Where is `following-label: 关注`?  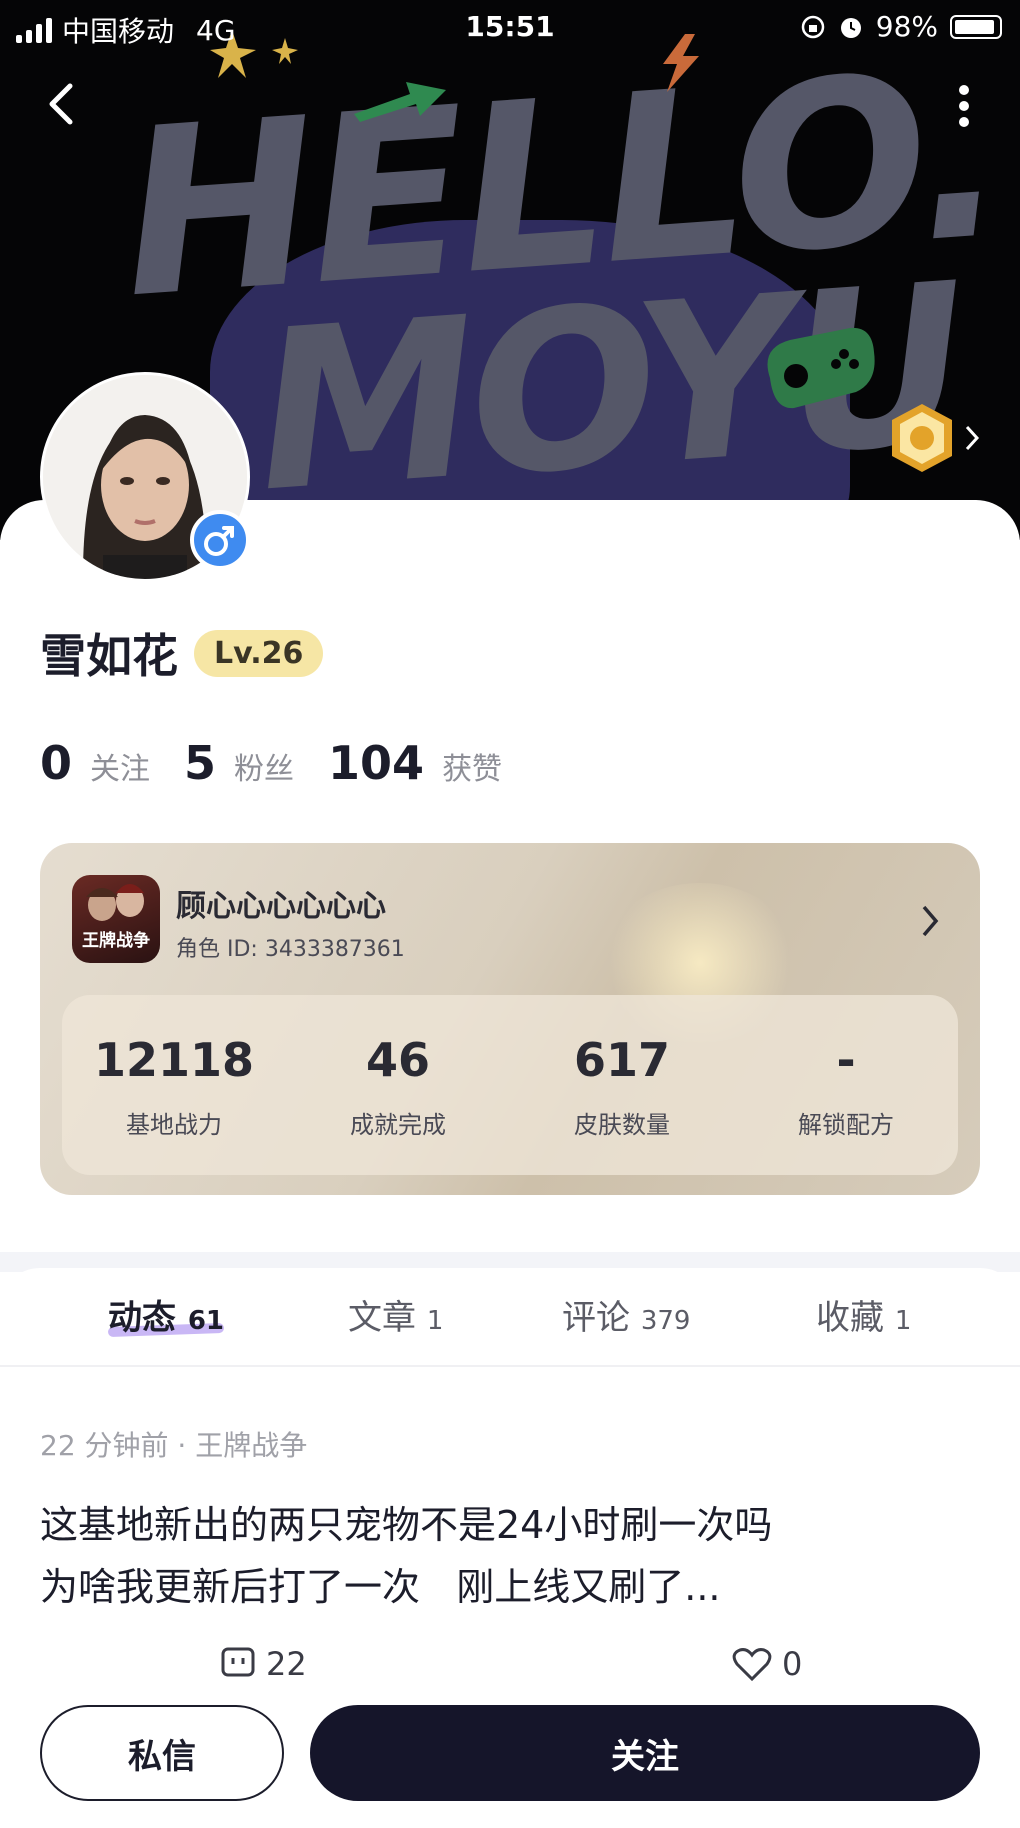
following-label: 关注 is located at coordinates (120, 766).